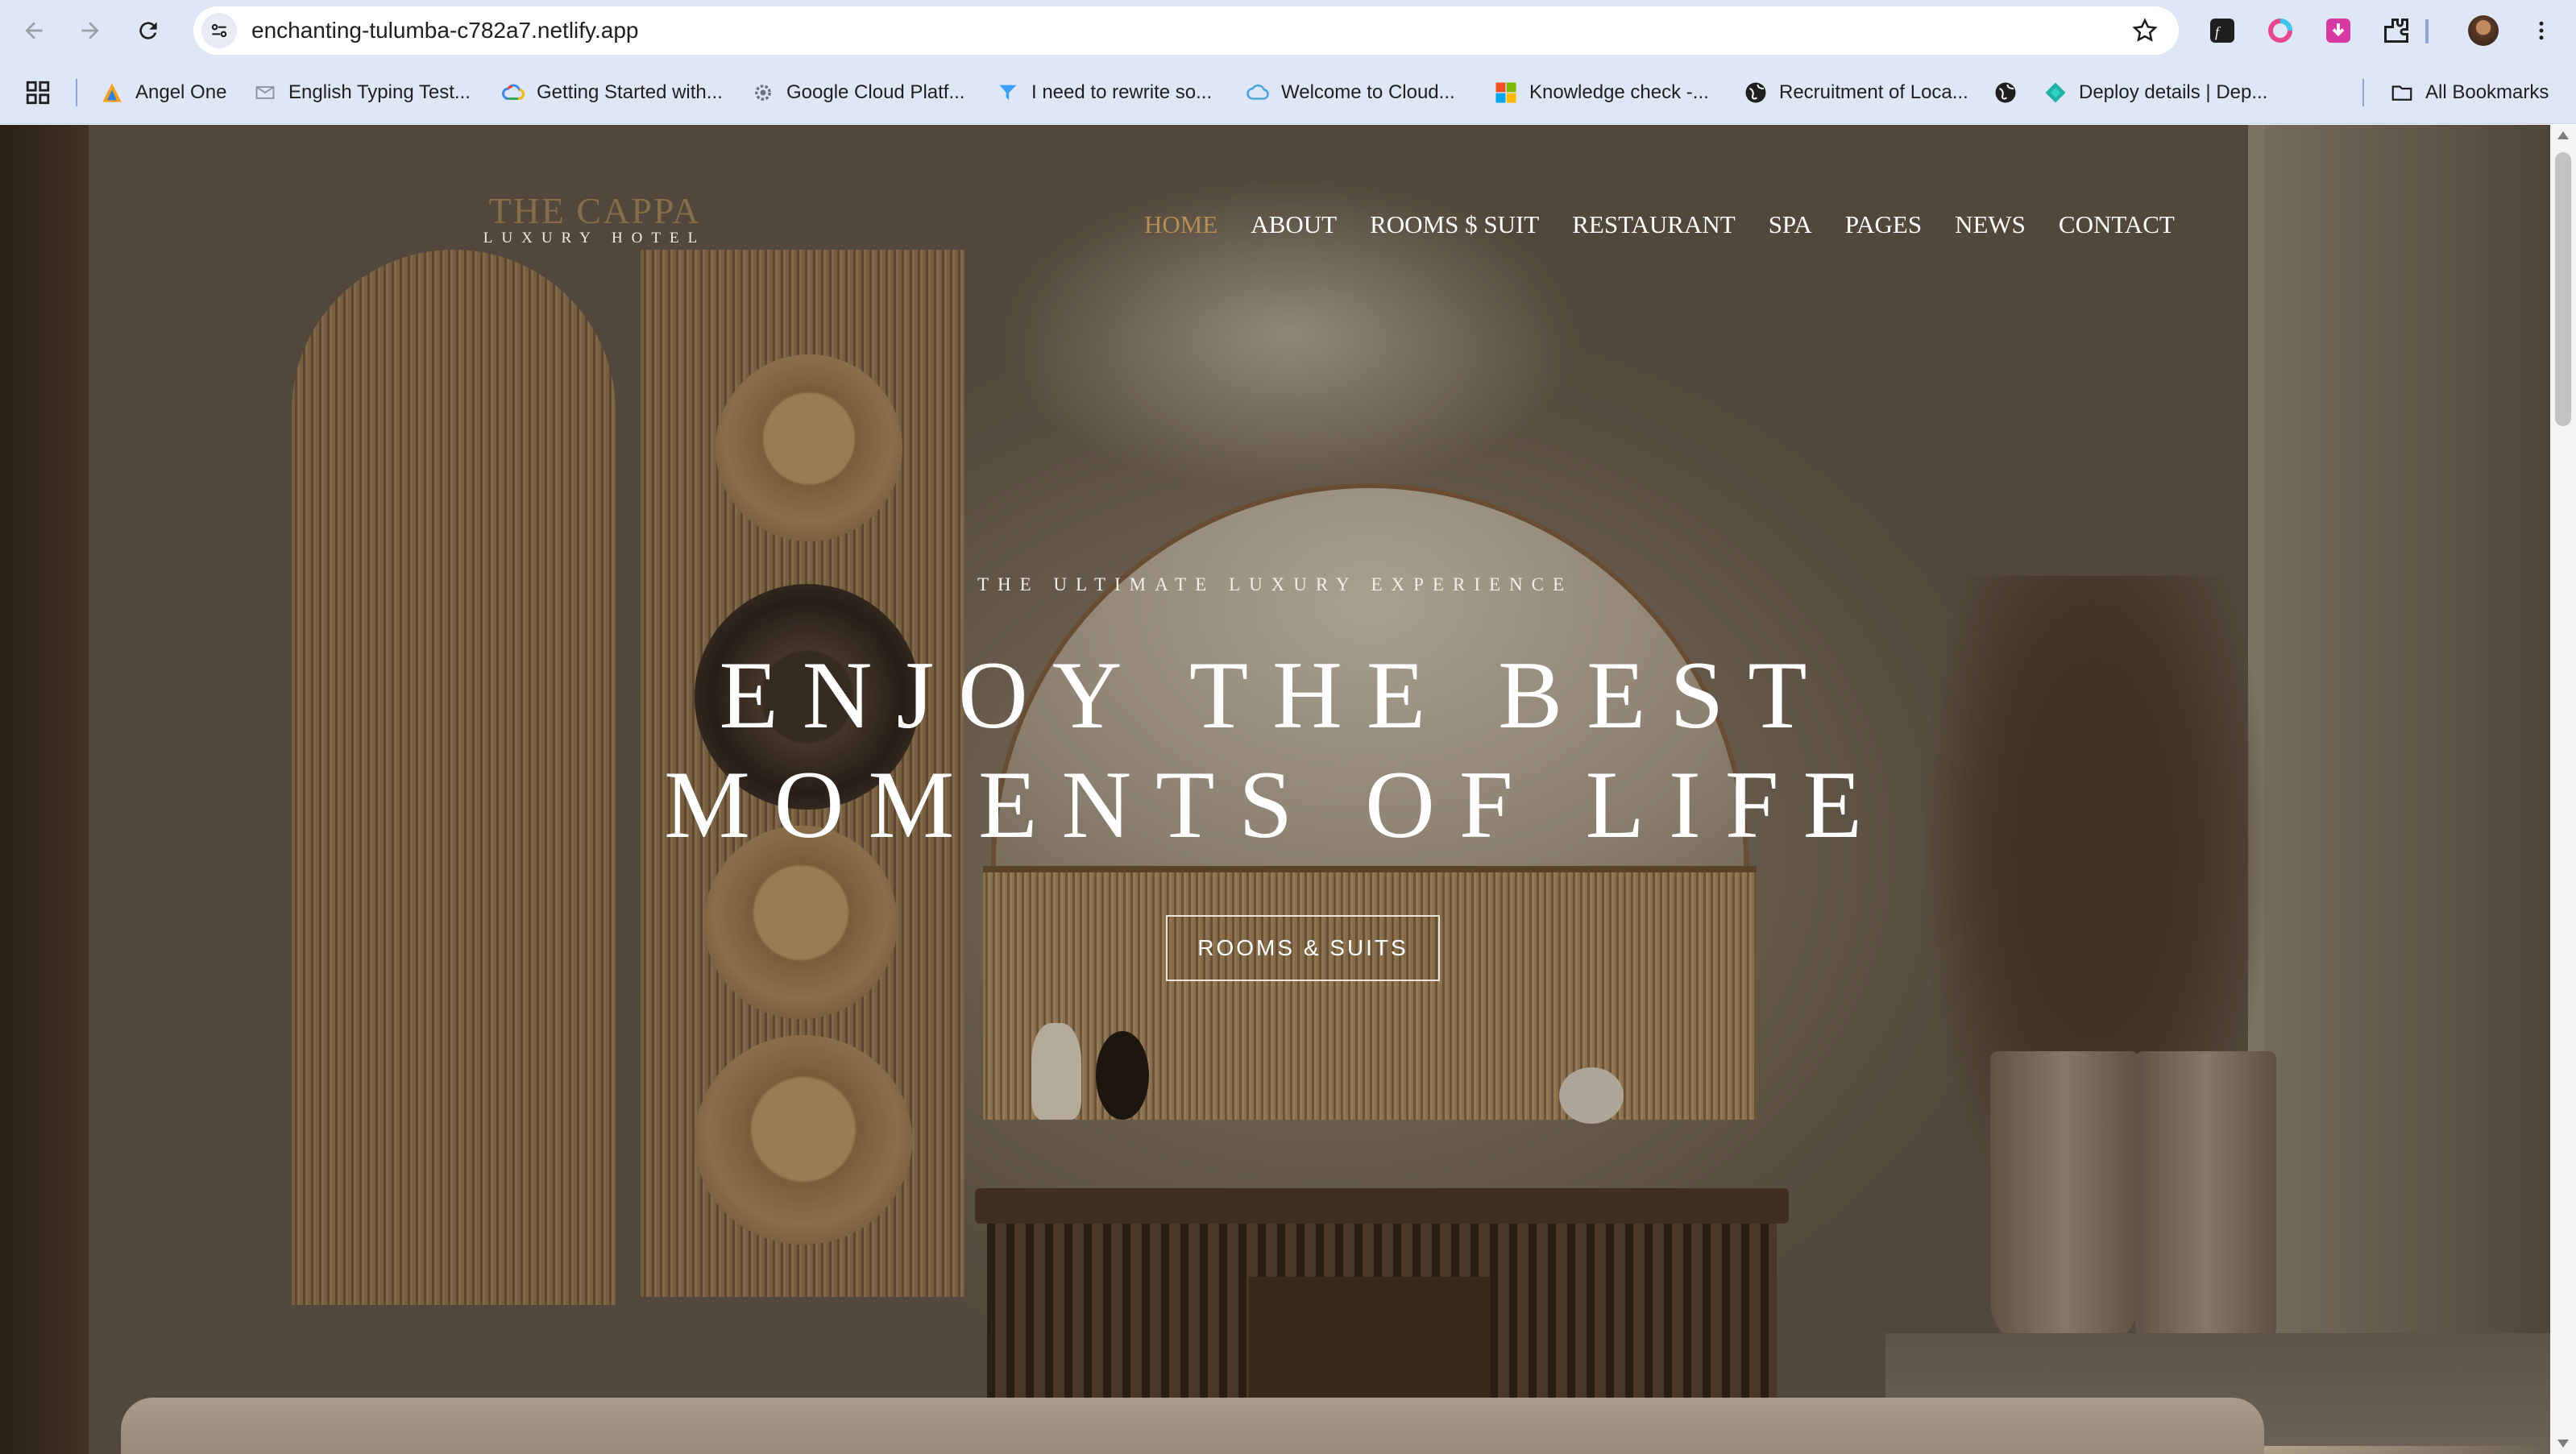 The height and width of the screenshot is (1454, 2576). Describe the element at coordinates (90, 30) in the screenshot. I see `forward-icon` at that location.